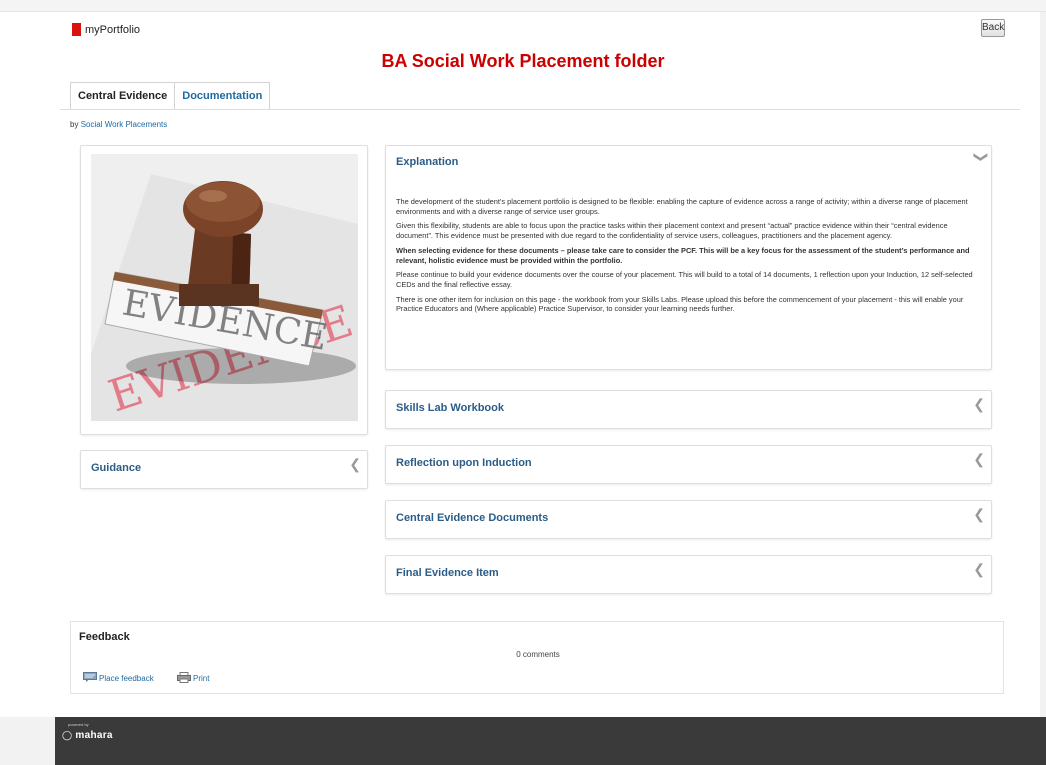 The width and height of the screenshot is (1046, 765). I want to click on skills-lab-block: Skills Lab Workbook ❮, so click(688, 409).